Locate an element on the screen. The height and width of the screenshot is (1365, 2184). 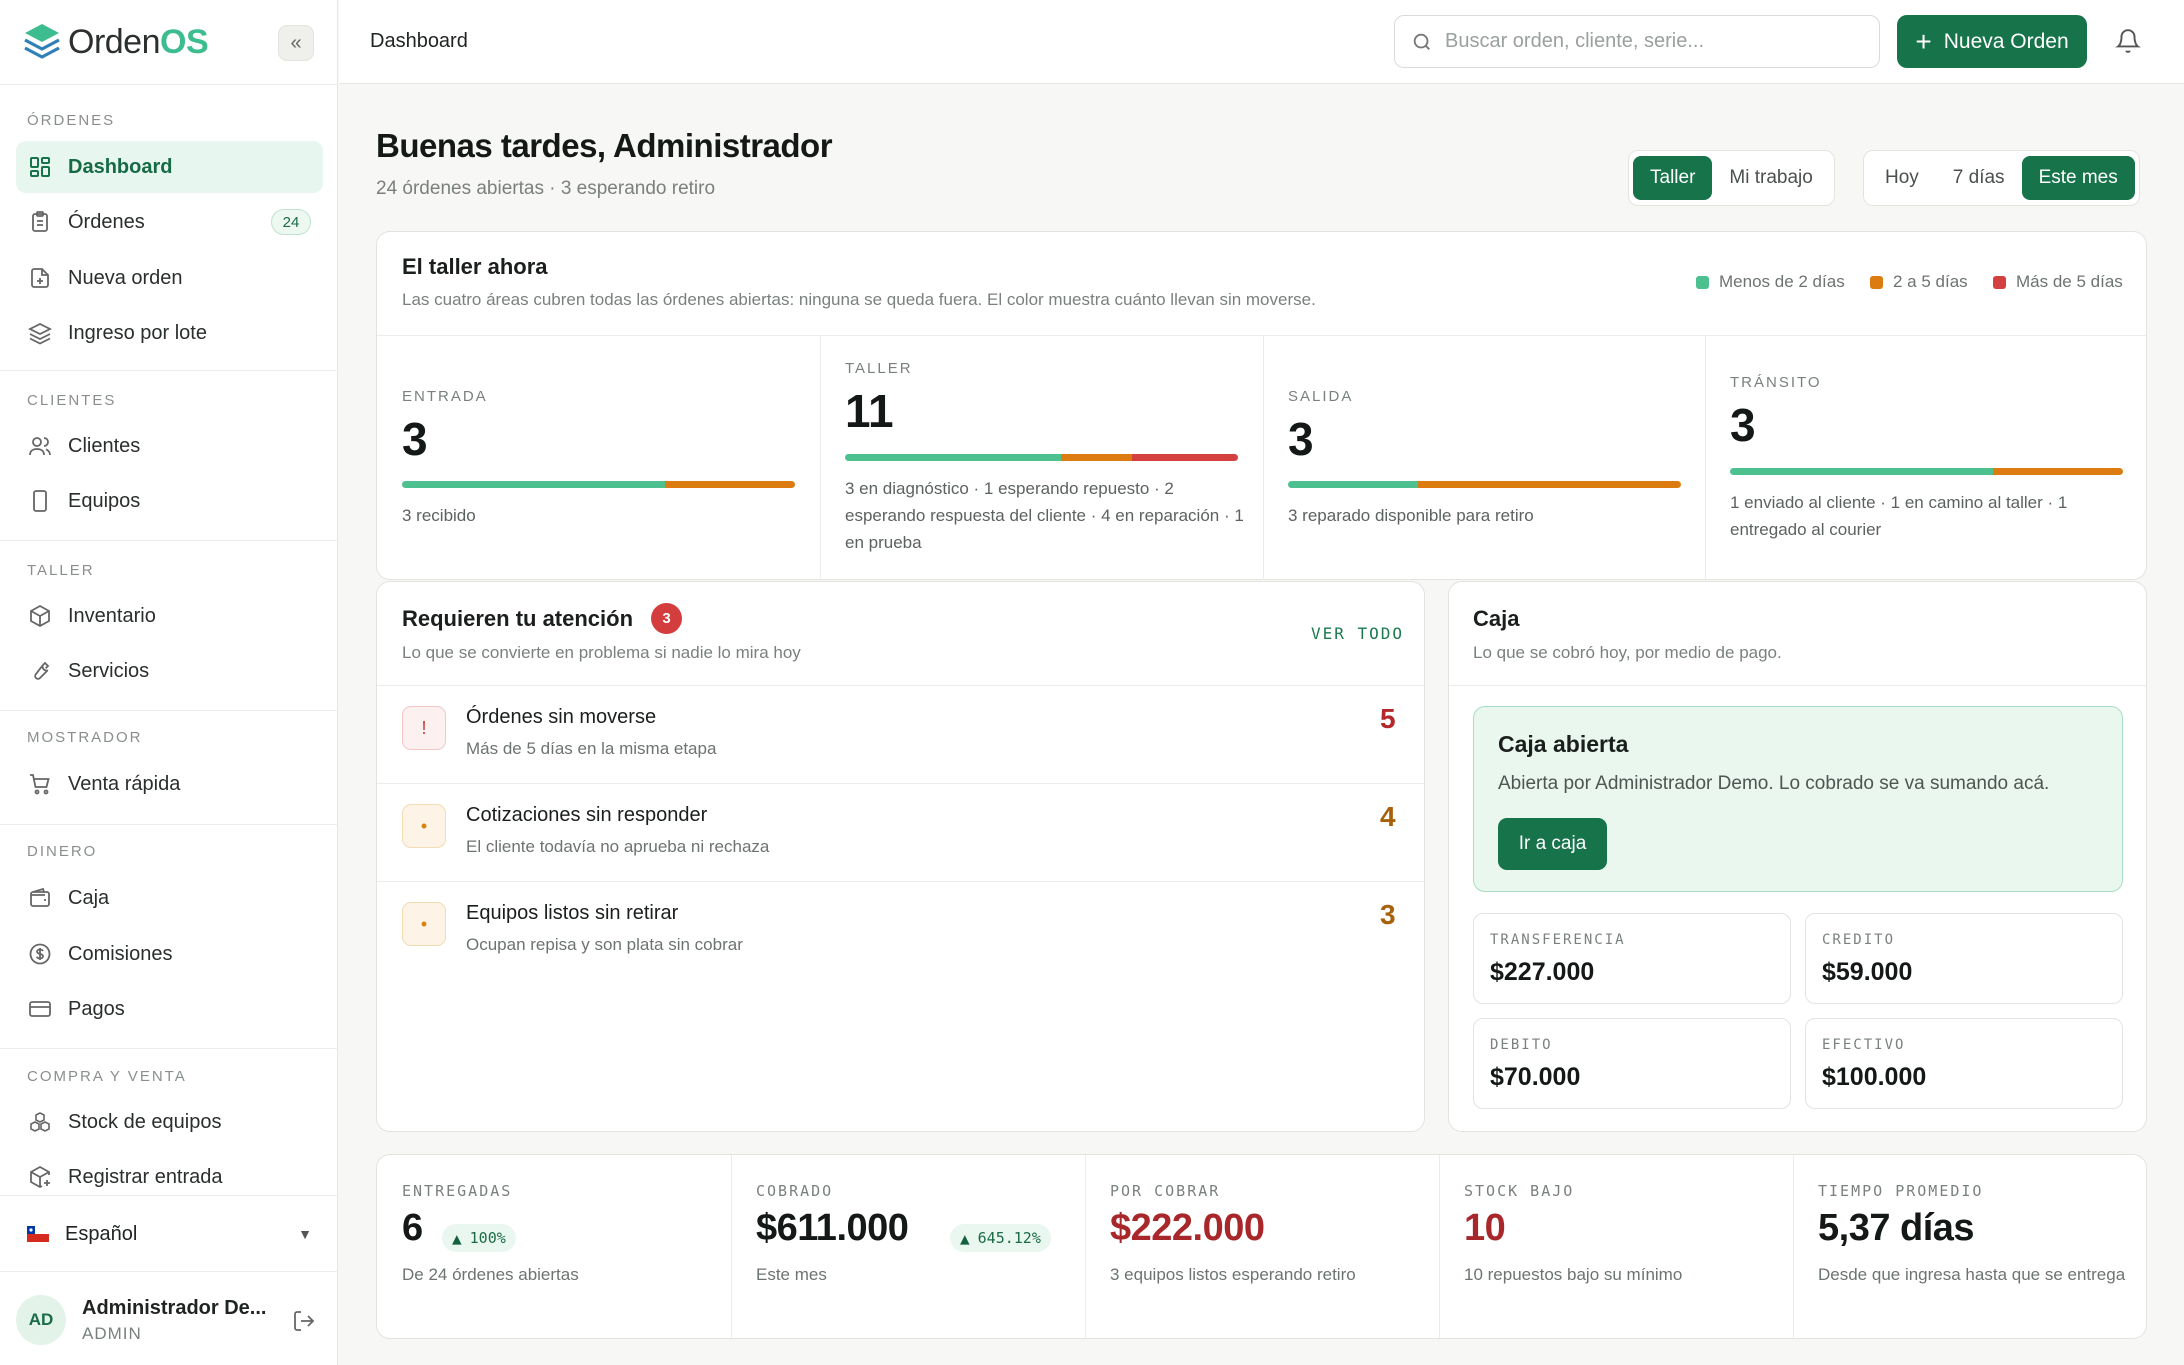
page-subtitle: 24 órdenes abiertas · 3 esperando retiro is located at coordinates (546, 188).